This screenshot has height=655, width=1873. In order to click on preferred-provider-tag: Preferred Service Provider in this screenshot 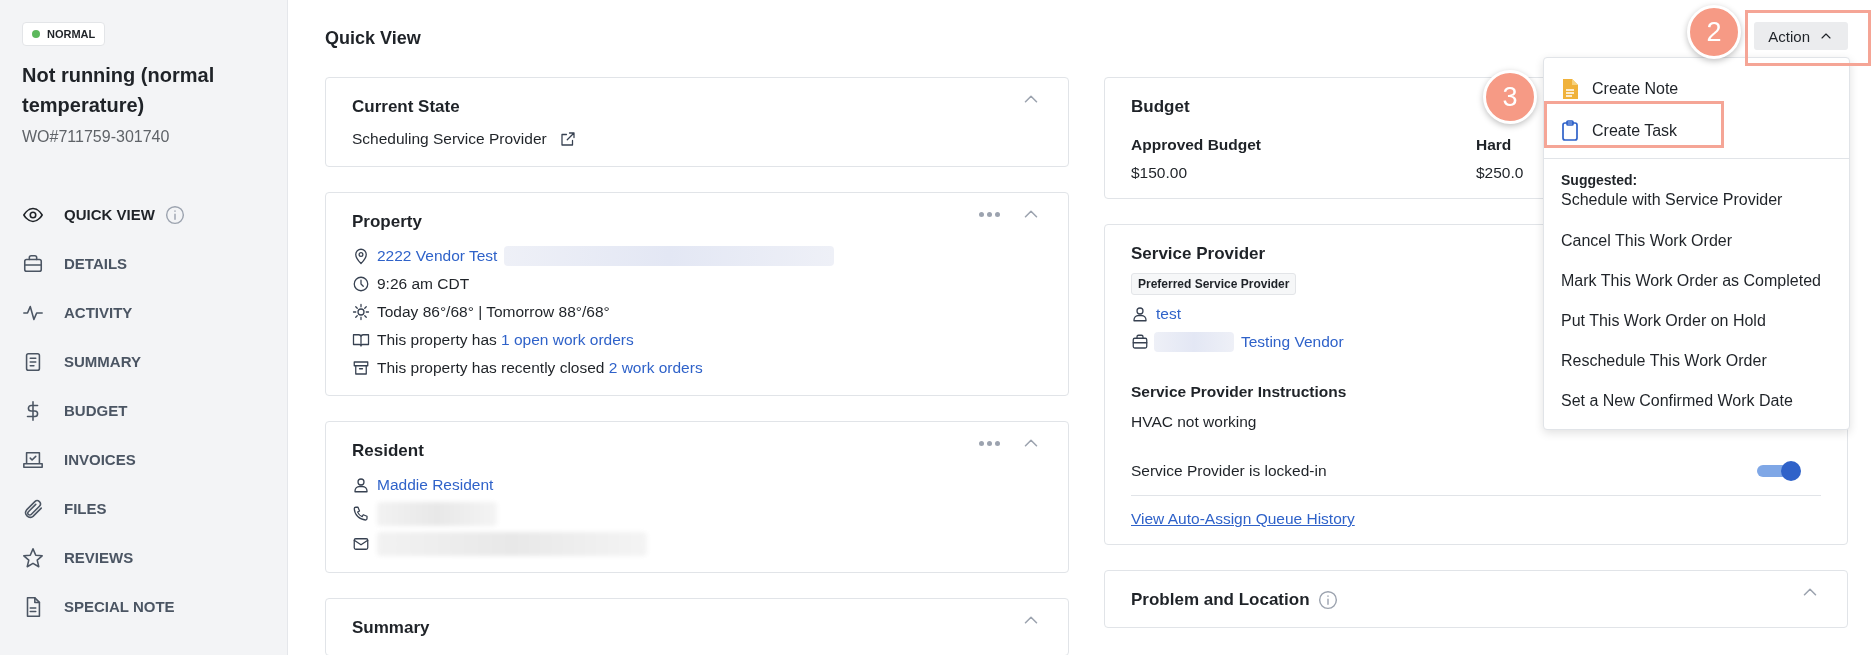, I will do `click(1214, 284)`.